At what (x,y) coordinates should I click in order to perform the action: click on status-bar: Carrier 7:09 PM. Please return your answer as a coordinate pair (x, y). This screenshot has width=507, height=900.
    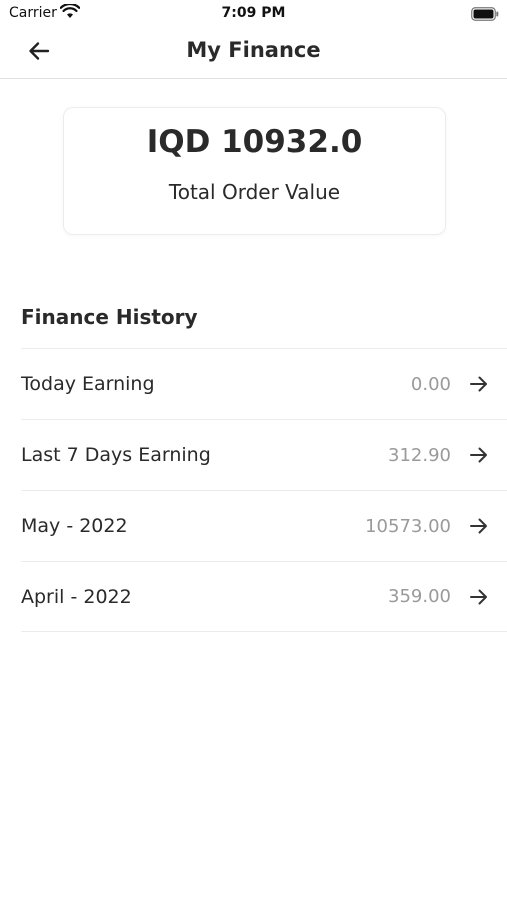
    Looking at the image, I should click on (253, 14).